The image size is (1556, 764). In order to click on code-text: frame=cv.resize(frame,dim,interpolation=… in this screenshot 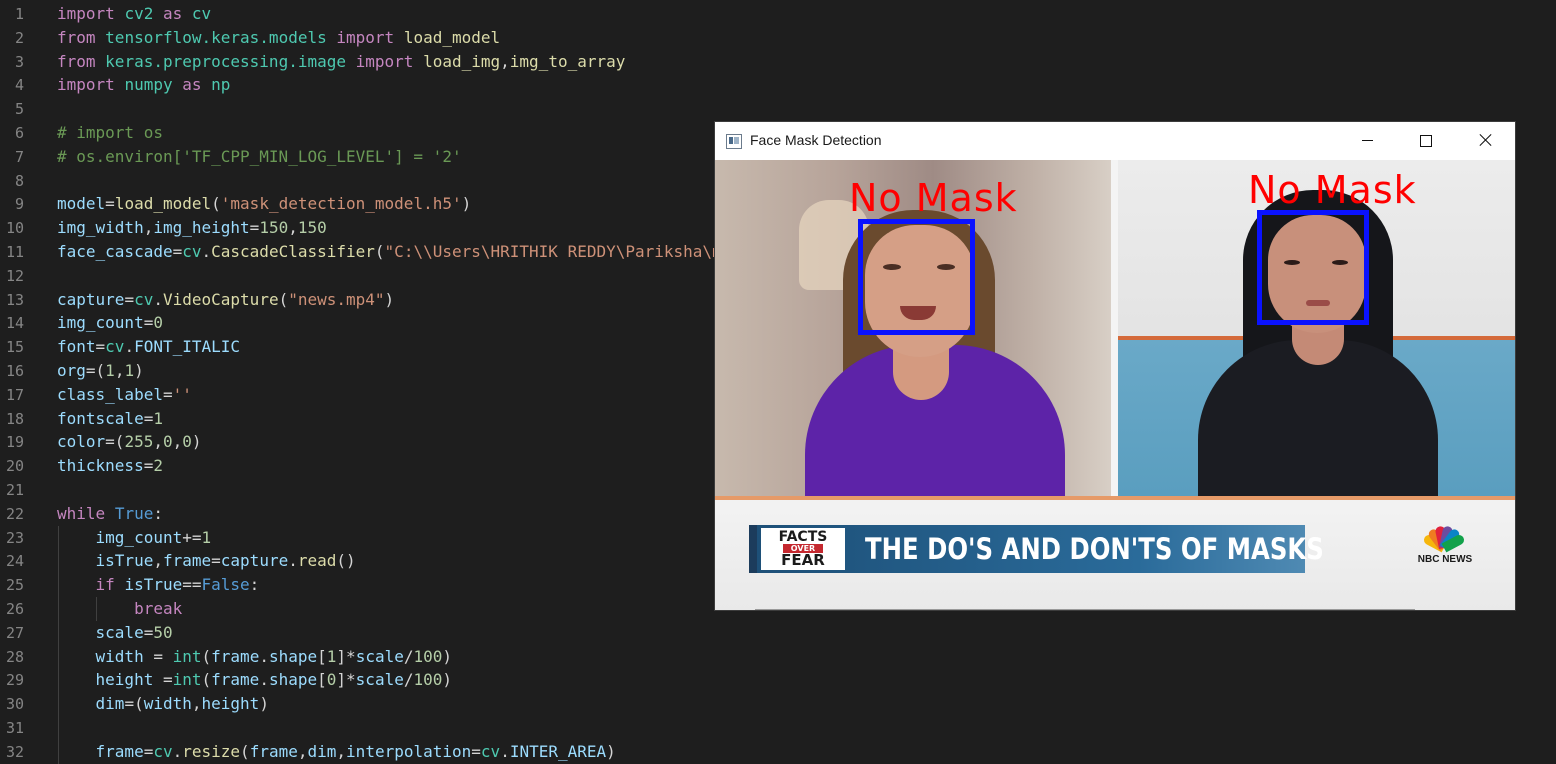, I will do `click(336, 752)`.